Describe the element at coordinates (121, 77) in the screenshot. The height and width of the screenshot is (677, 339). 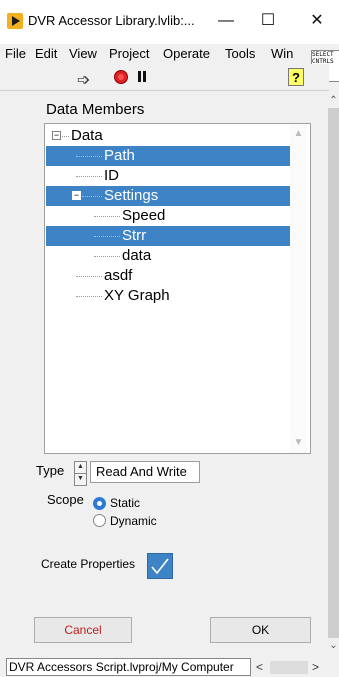
I see `abort-execution-icon` at that location.